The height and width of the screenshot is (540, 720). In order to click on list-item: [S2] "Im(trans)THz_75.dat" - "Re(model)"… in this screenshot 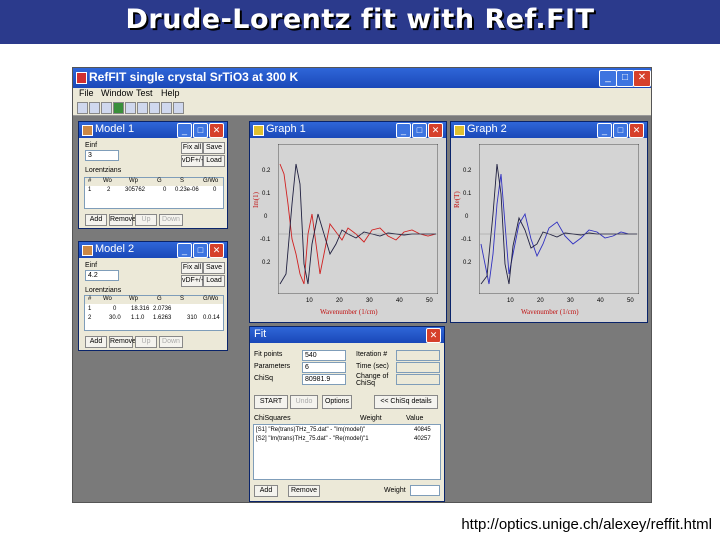, I will do `click(312, 439)`.